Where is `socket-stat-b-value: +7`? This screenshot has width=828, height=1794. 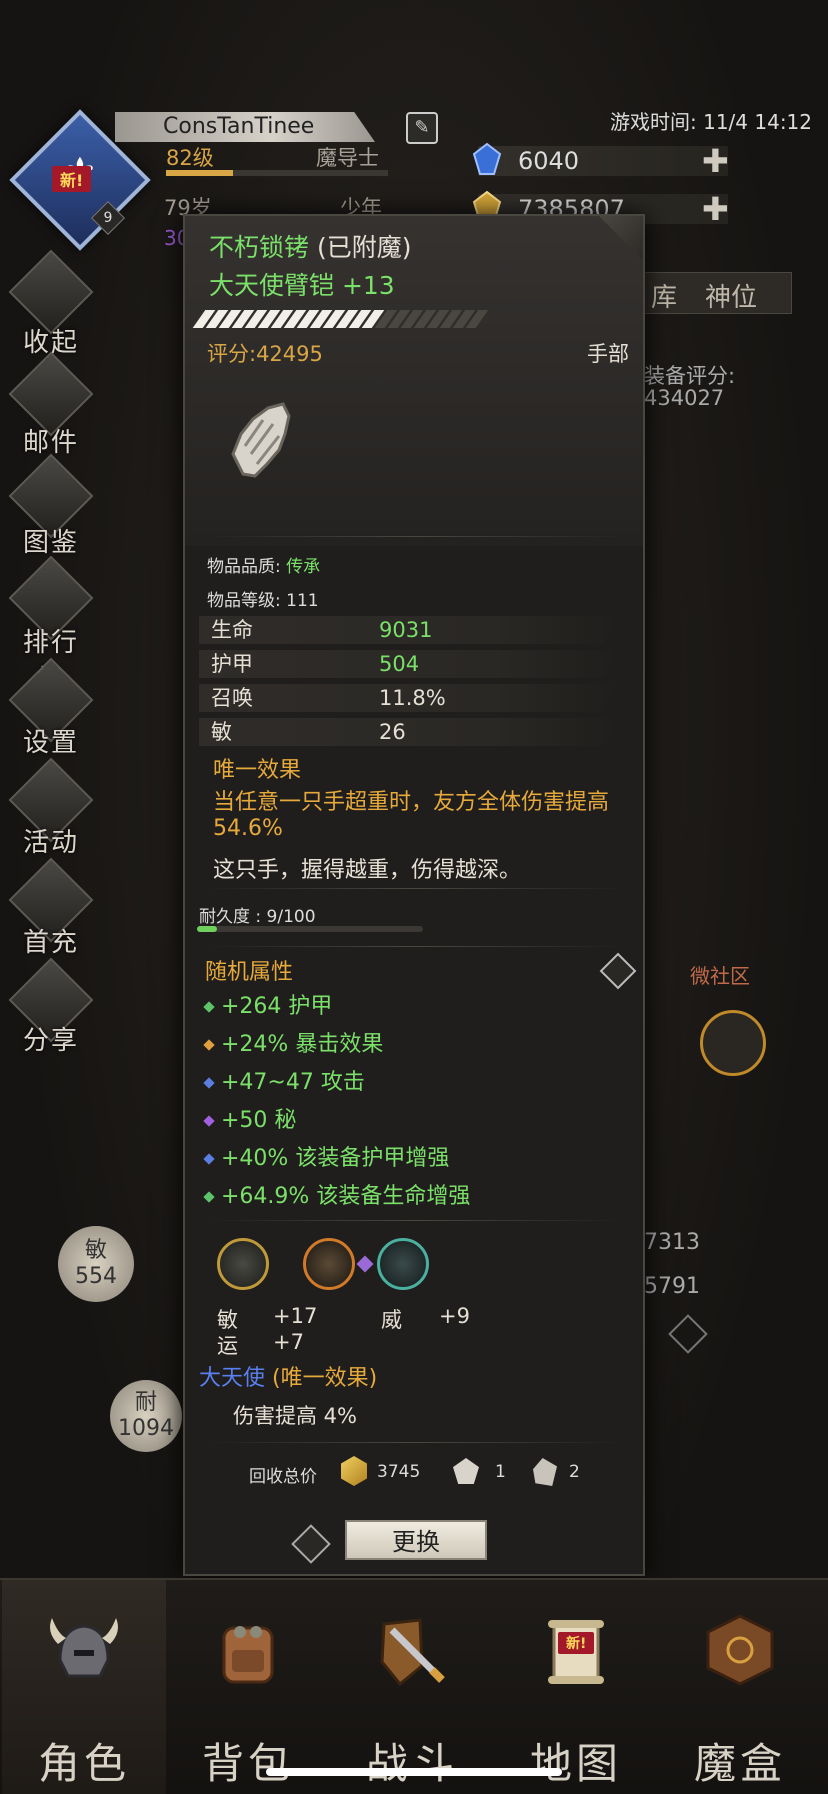
socket-stat-b-value: +7 is located at coordinates (288, 1342).